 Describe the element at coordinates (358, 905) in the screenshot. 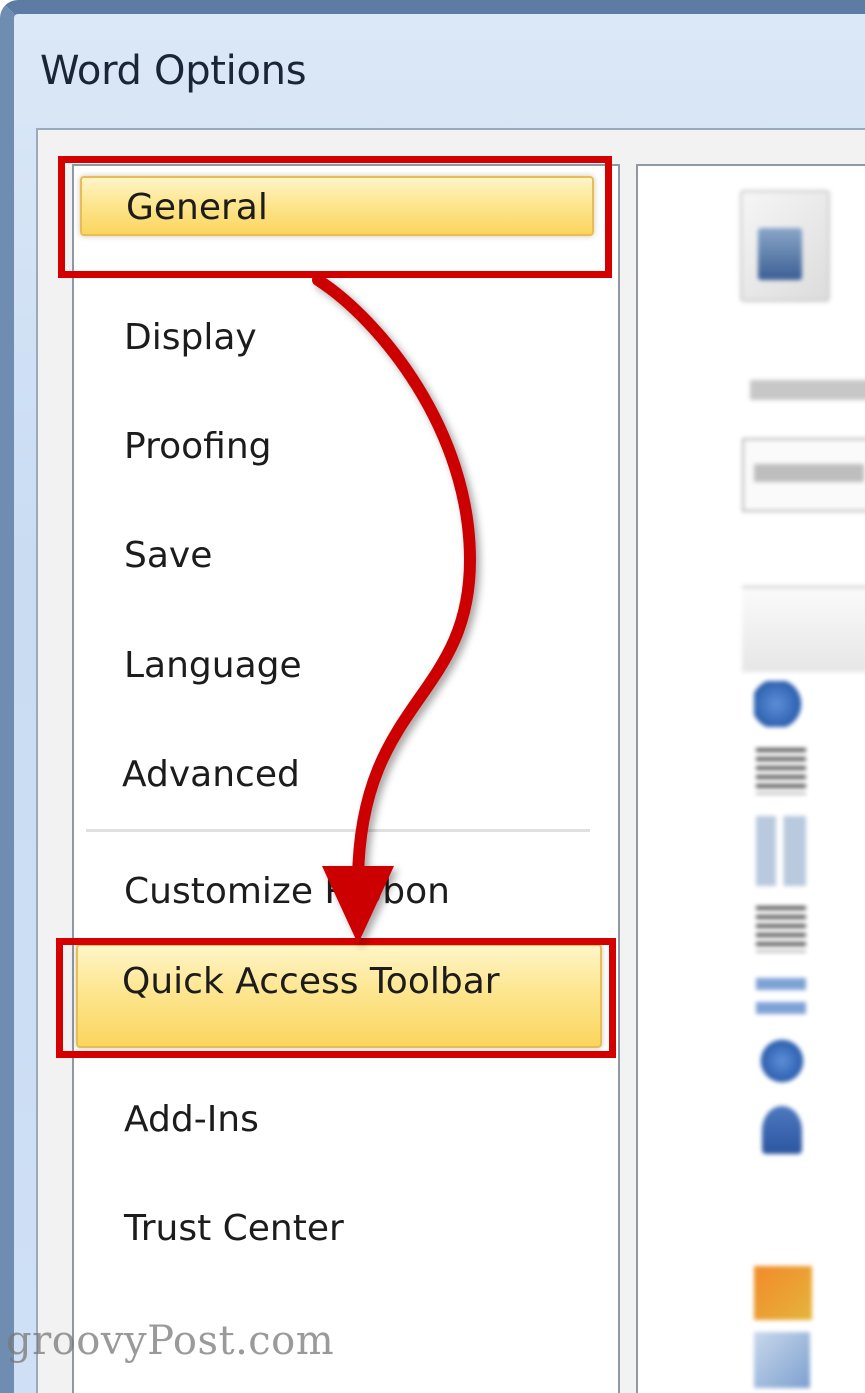

I see `arrow-head` at that location.